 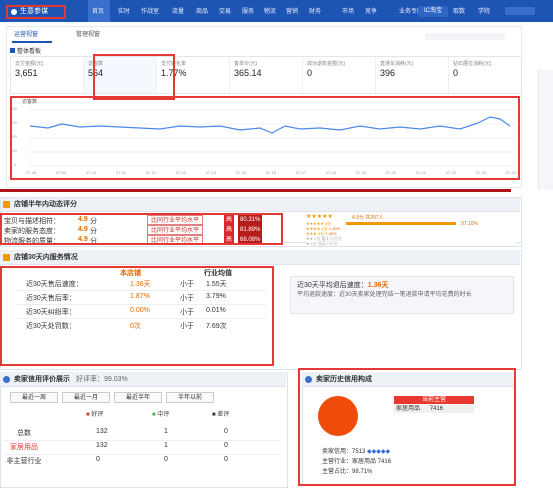 I want to click on metric-diamond: 钻石展位消耗(元) 0, so click(x=485, y=75).